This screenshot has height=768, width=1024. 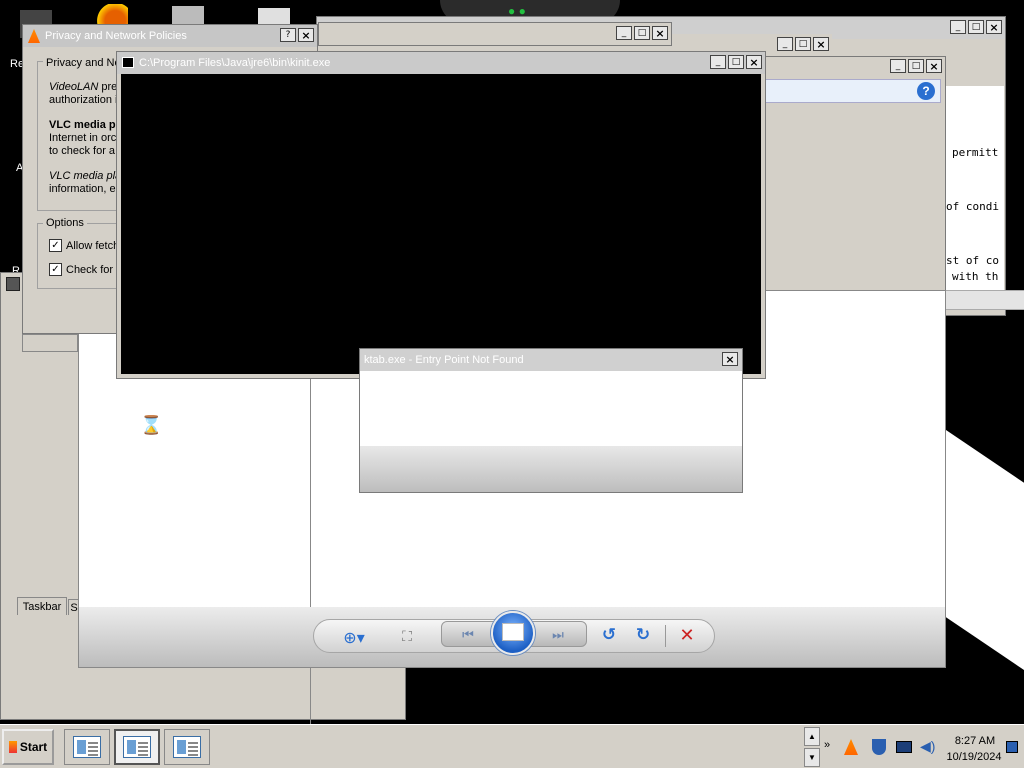 I want to click on taskbar-scroll: ▲ ▼, so click(x=812, y=747).